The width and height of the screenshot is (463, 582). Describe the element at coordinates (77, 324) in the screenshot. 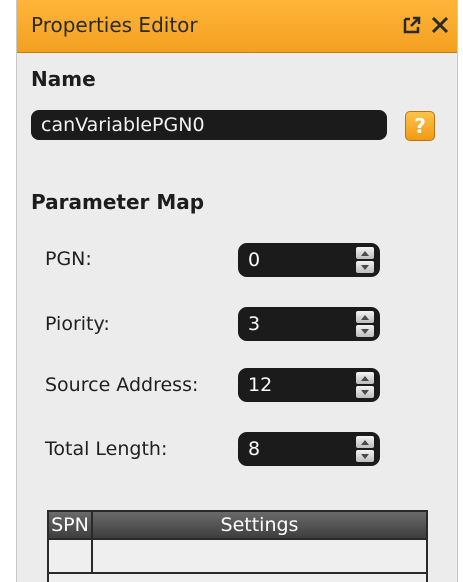

I see `priority-label: Piority:` at that location.